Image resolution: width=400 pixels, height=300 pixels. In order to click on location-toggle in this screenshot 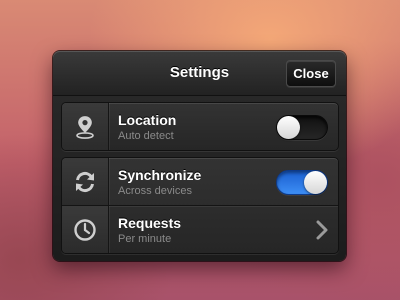, I will do `click(302, 127)`.